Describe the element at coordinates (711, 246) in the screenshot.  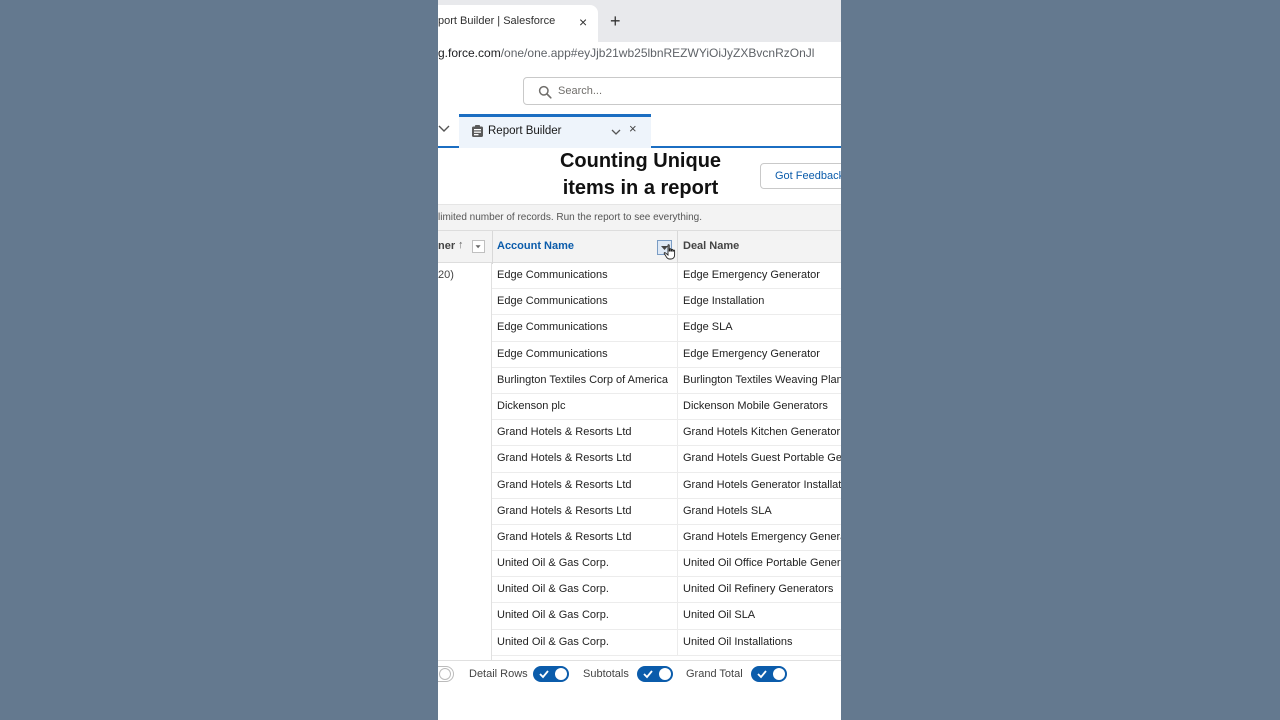
I see `column-header-deal-name: Deal Name` at that location.